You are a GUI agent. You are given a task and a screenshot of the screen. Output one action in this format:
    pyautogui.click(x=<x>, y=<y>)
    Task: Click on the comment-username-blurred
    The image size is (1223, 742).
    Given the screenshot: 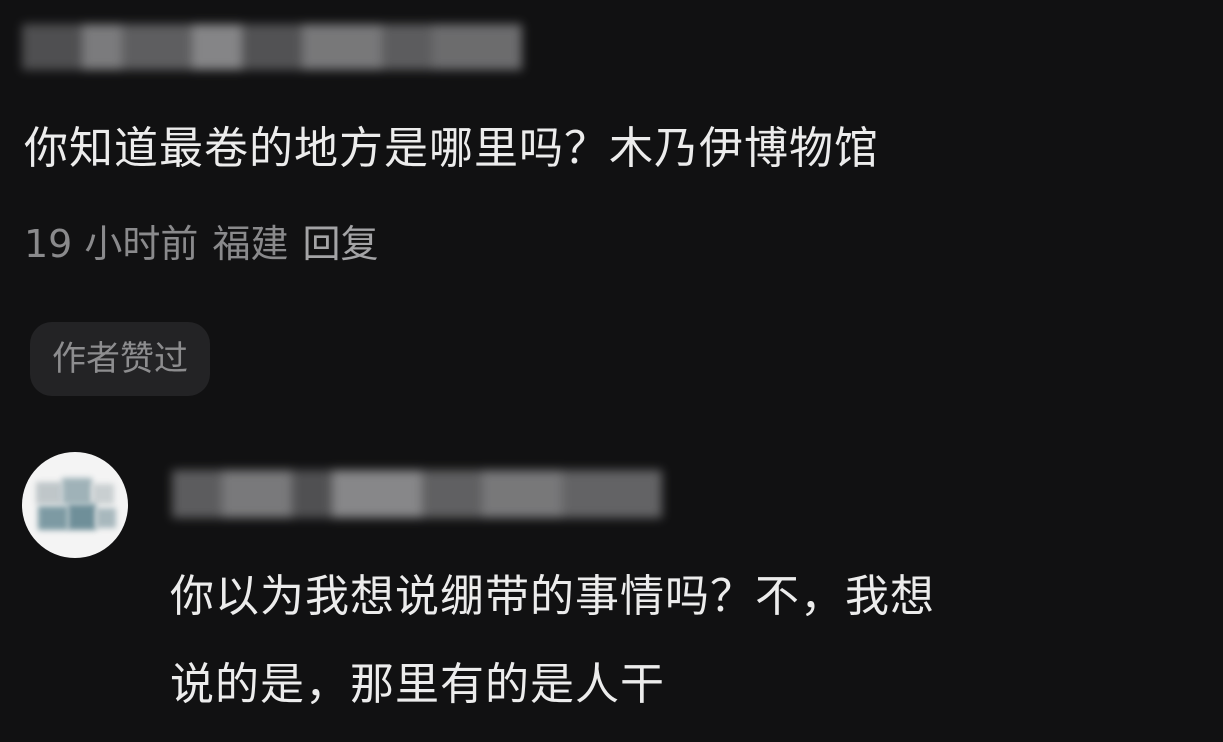 What is the action you would take?
    pyautogui.click(x=272, y=47)
    